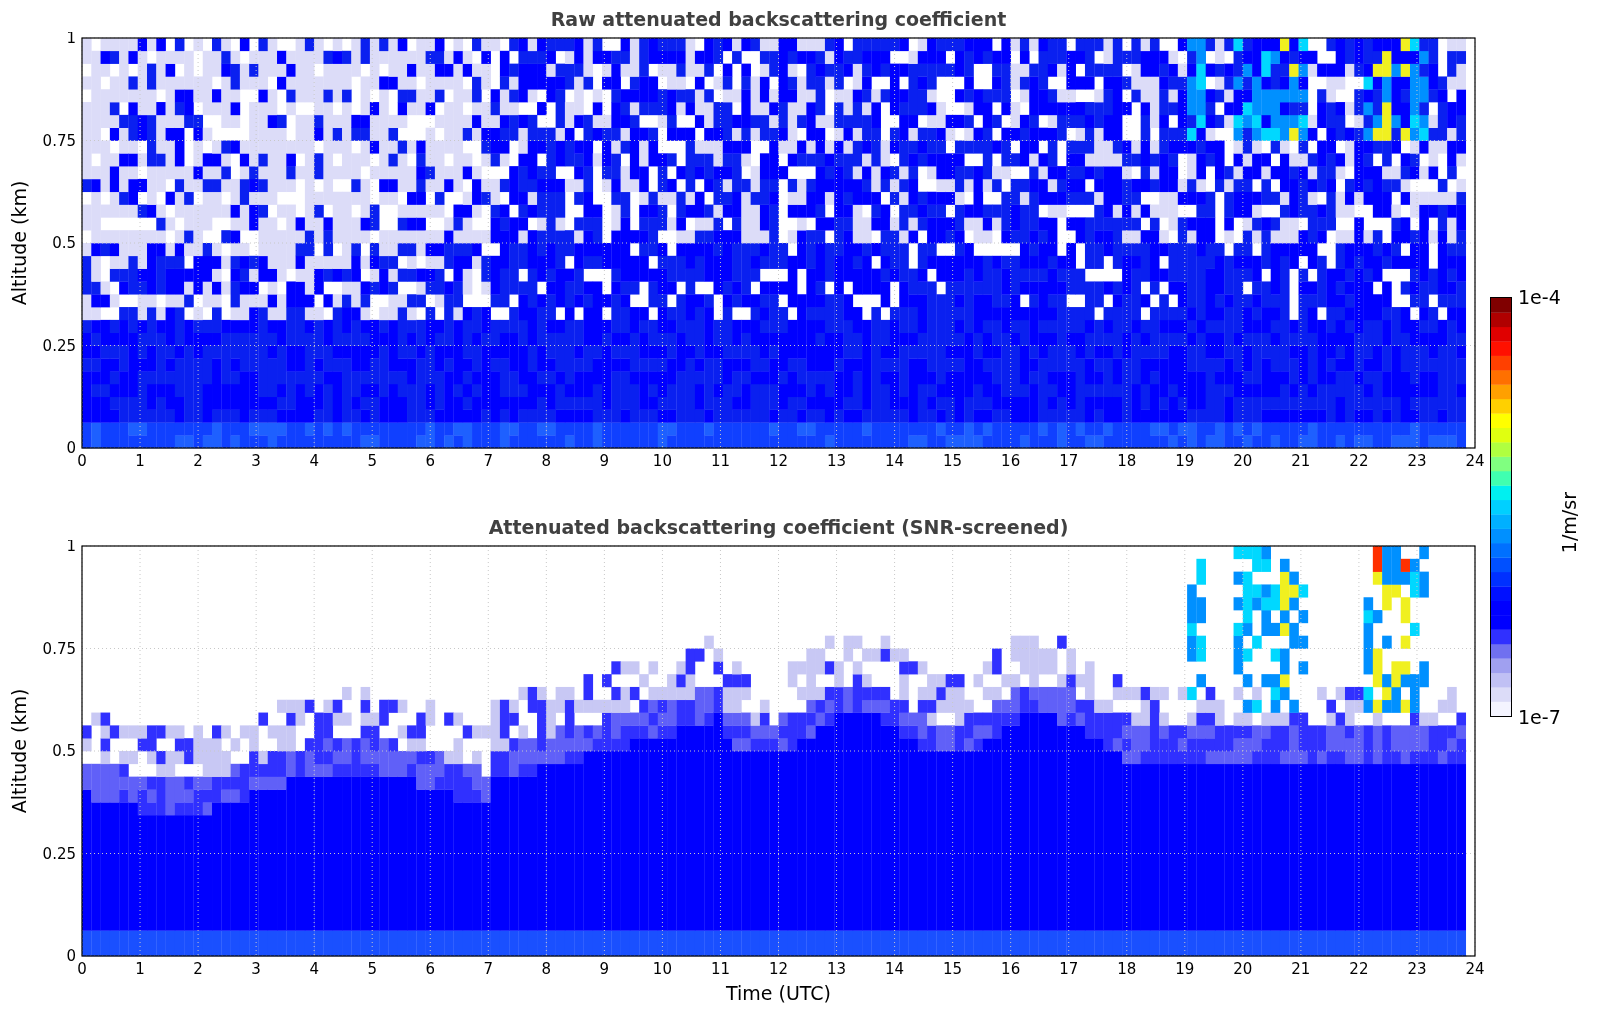  What do you see at coordinates (778, 993) in the screenshot?
I see `x-axis-label: Time (UTC)` at bounding box center [778, 993].